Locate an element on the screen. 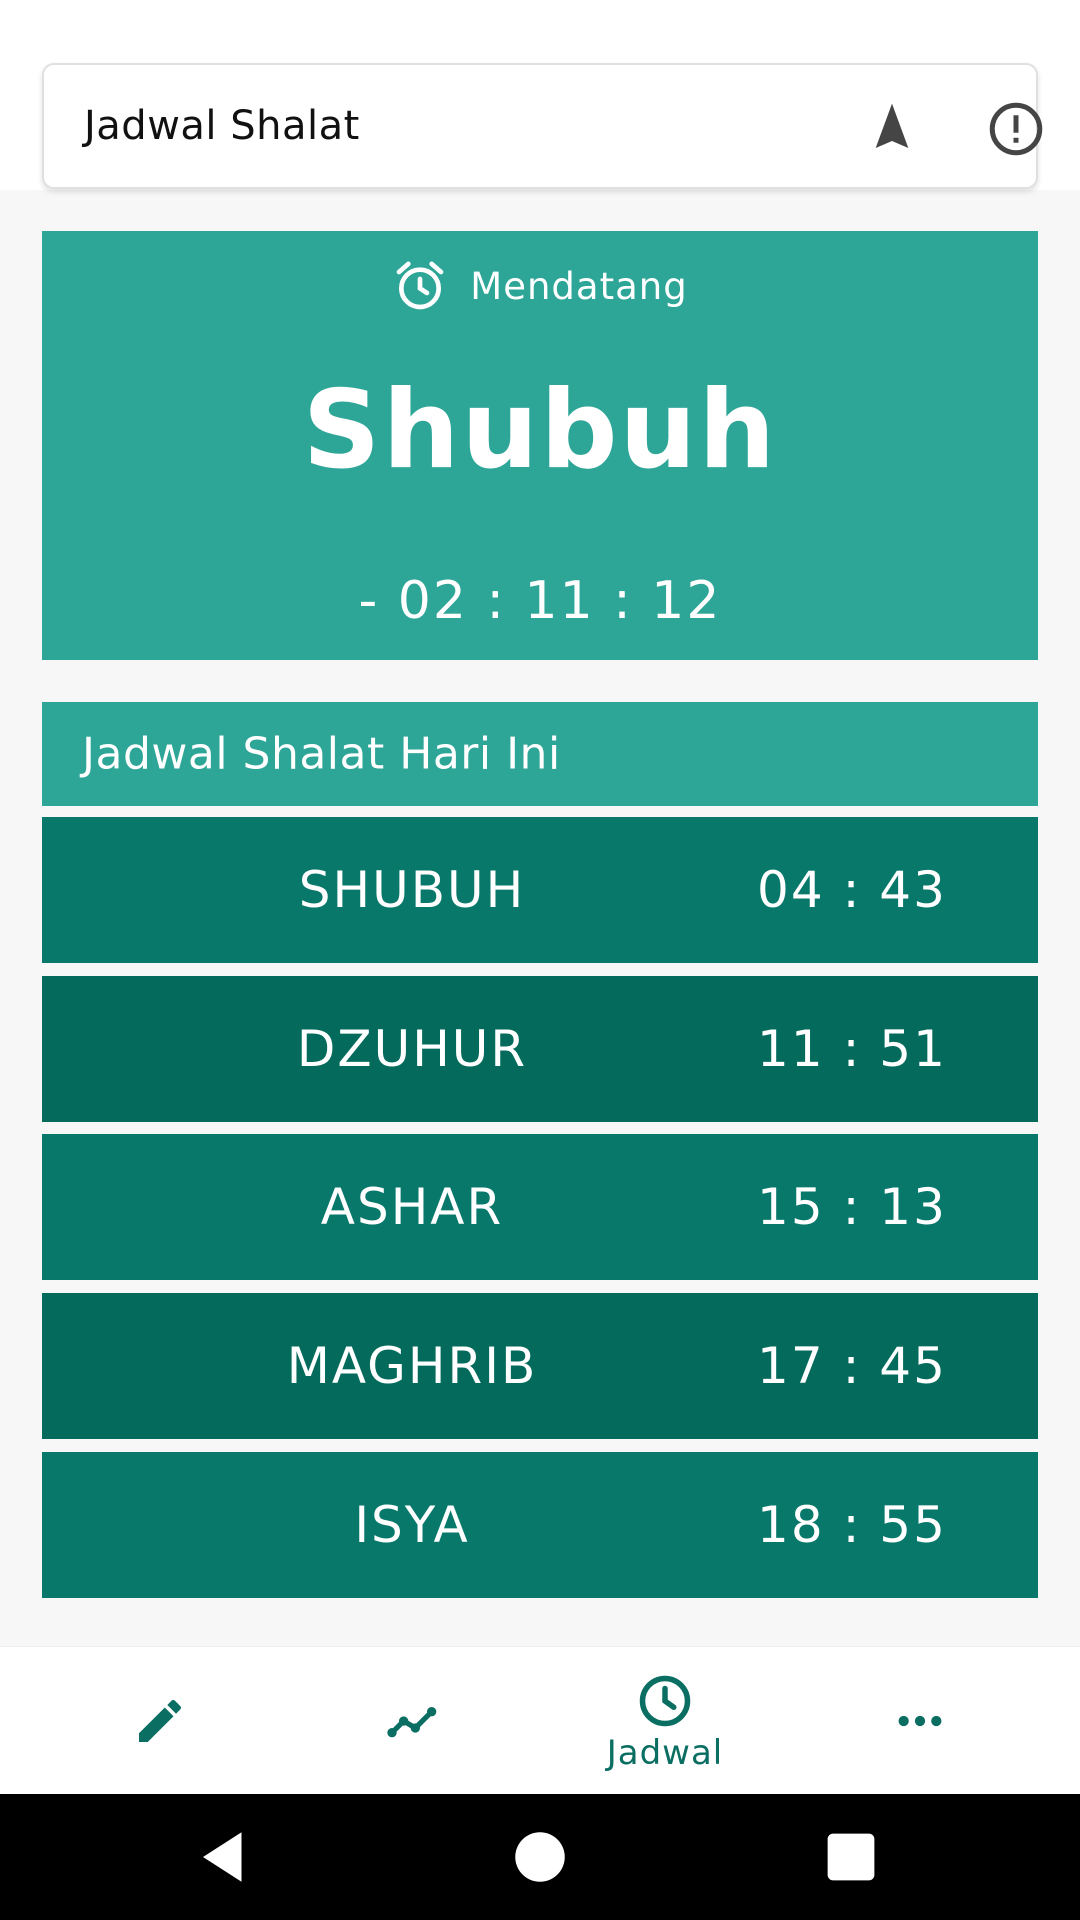 Image resolution: width=1080 pixels, height=1920 pixels. system-navigation-bar is located at coordinates (540, 1857).